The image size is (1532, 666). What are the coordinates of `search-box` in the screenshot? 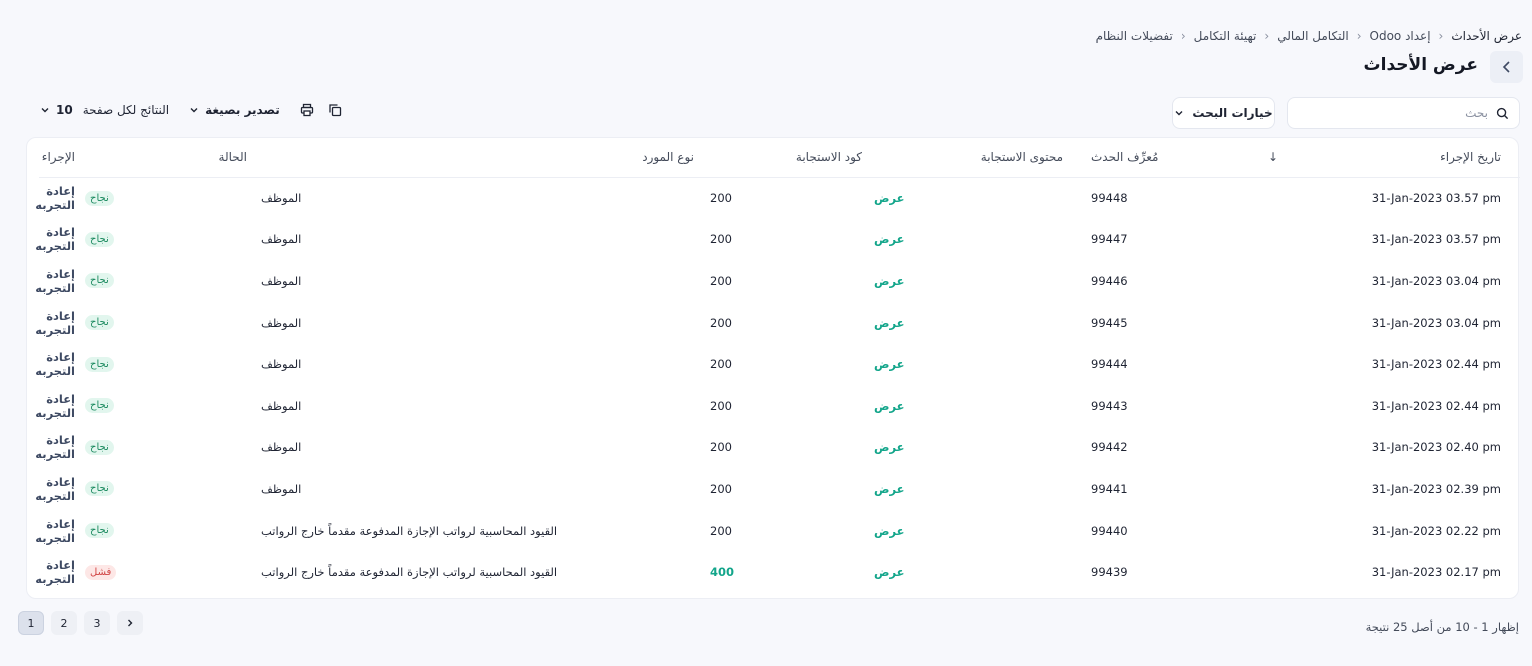 It's located at (1403, 113).